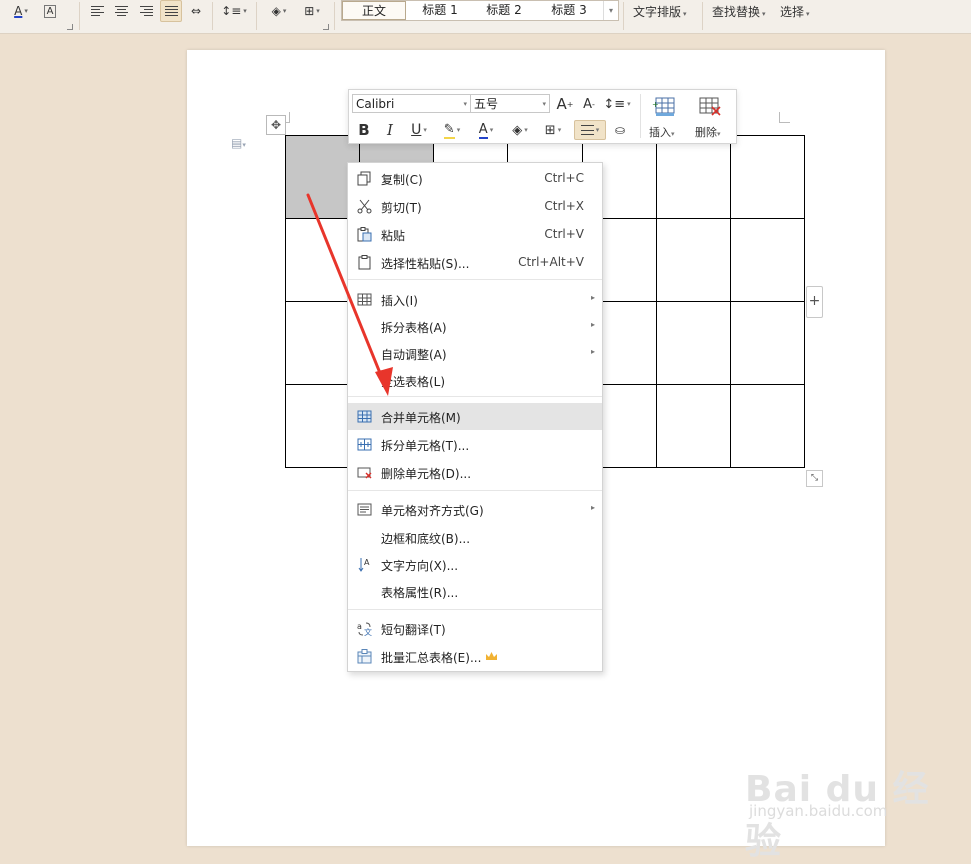  Describe the element at coordinates (349, 294) in the screenshot. I see `annotation-arrow` at that location.